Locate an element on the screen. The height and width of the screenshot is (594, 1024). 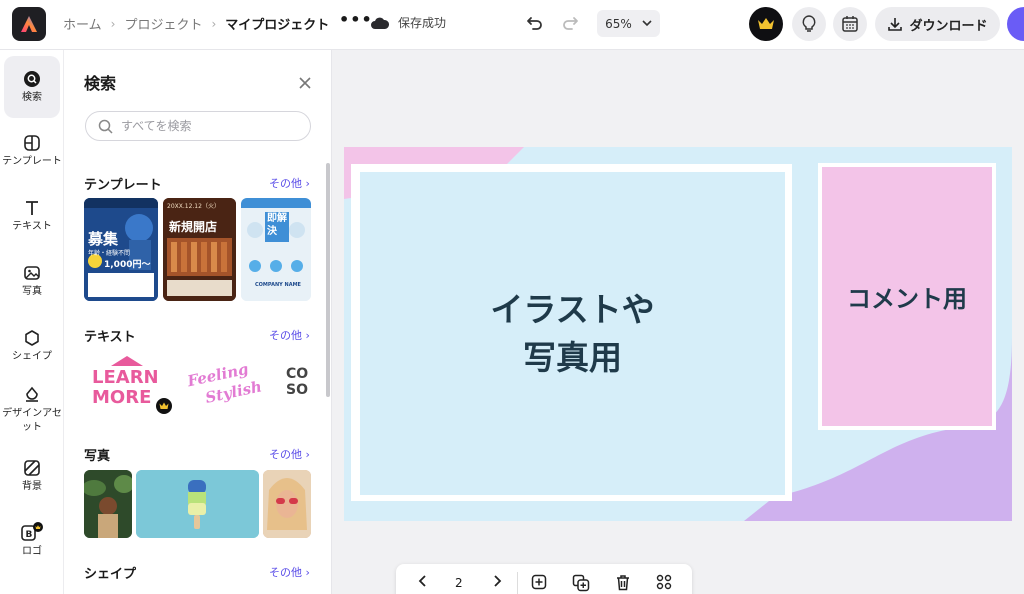
divider is located at coordinates (517, 583).